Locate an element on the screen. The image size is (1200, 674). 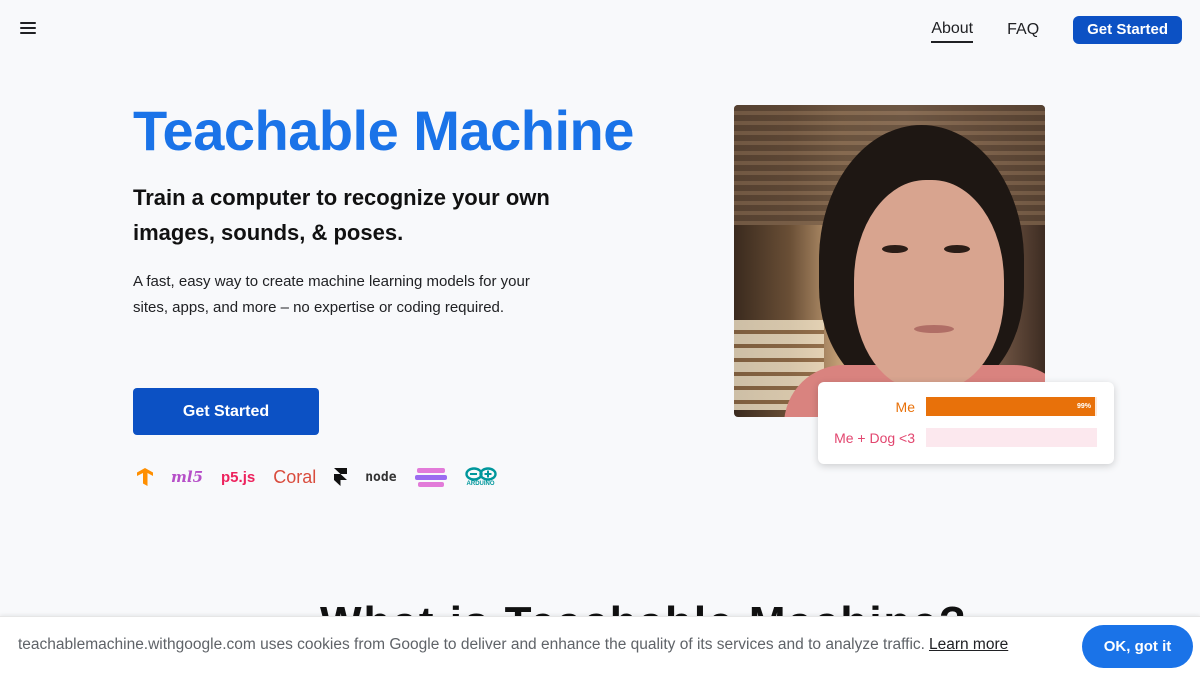
coral-logo: Coral is located at coordinates (295, 476).